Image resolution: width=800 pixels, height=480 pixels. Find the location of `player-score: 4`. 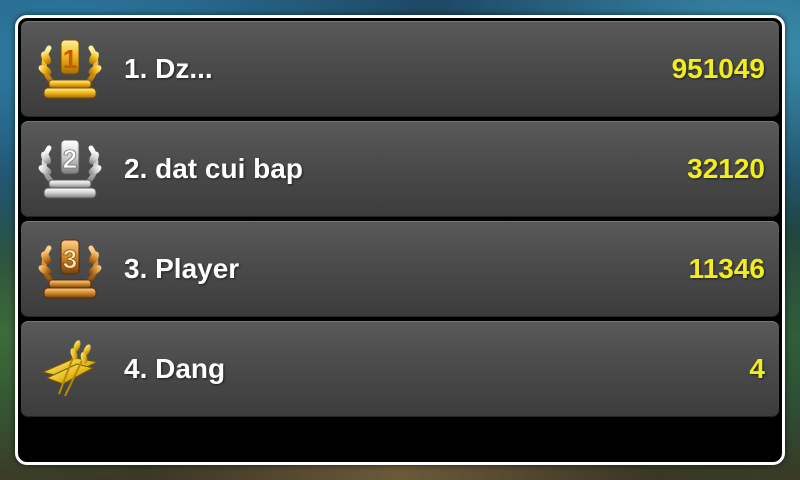

player-score: 4 is located at coordinates (757, 368).